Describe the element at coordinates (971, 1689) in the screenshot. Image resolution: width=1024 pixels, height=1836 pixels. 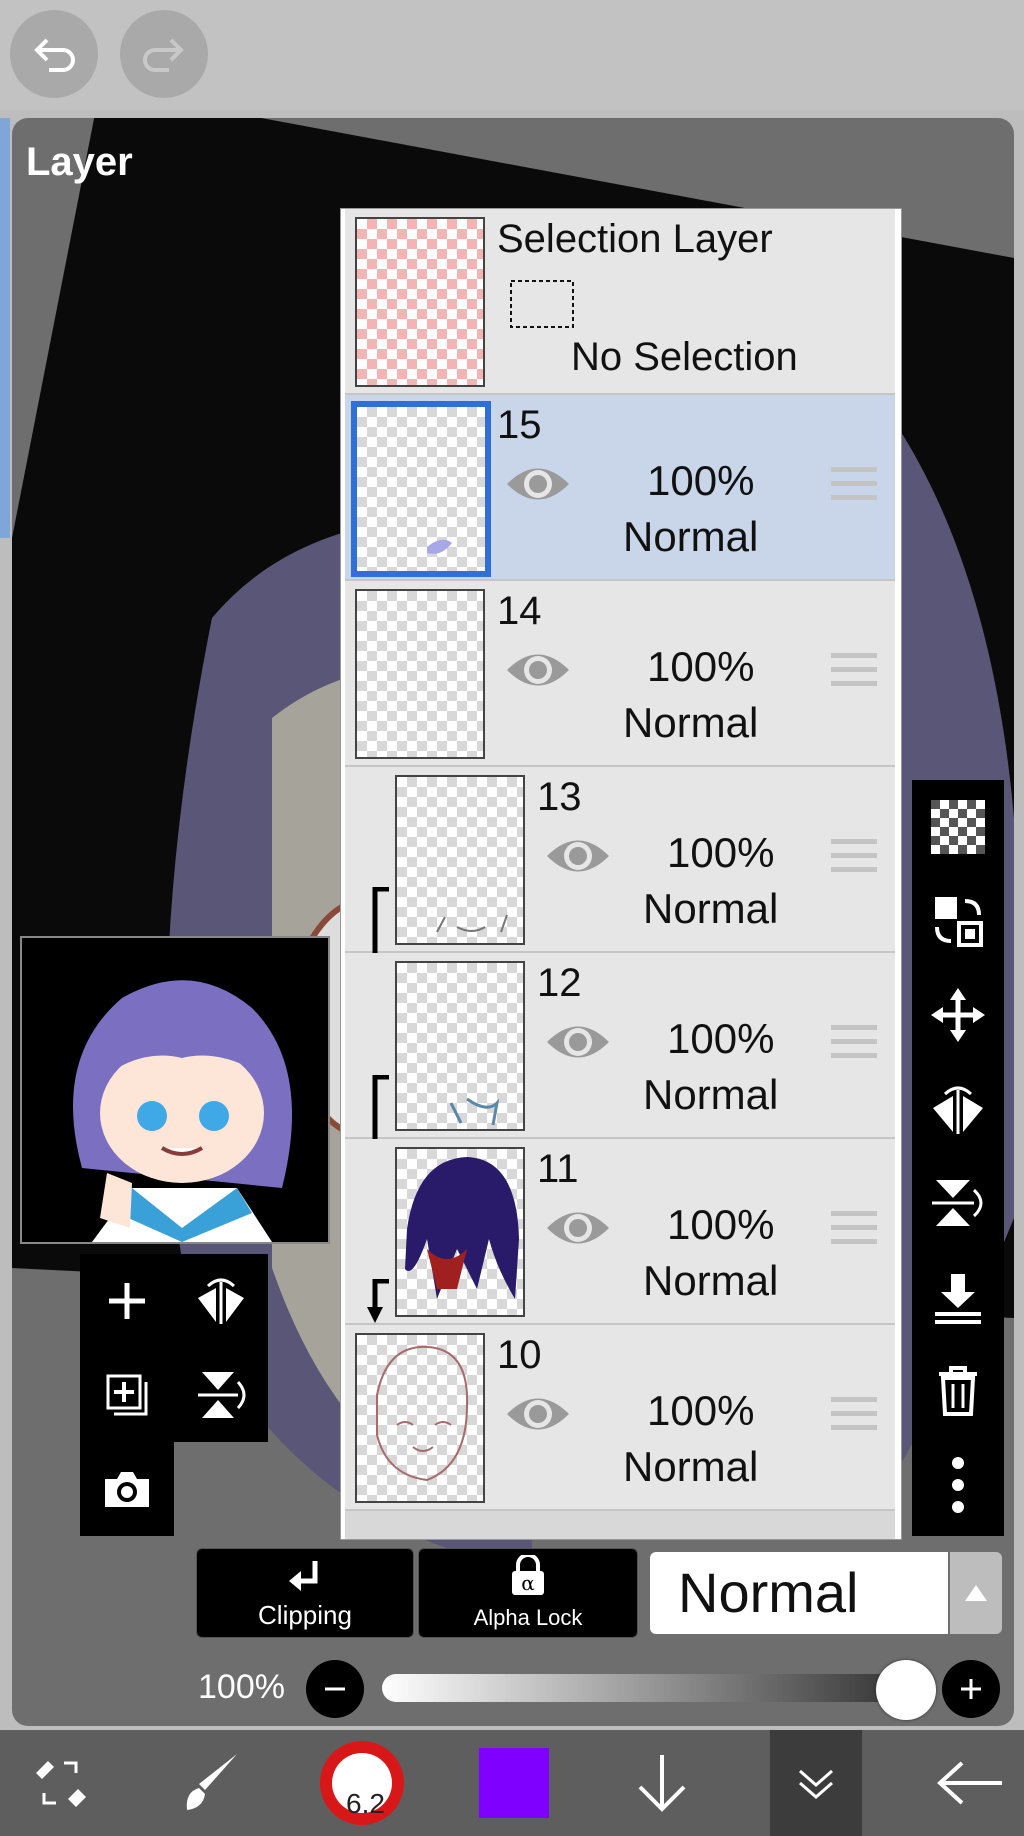
I see `opacity-increase-button` at that location.